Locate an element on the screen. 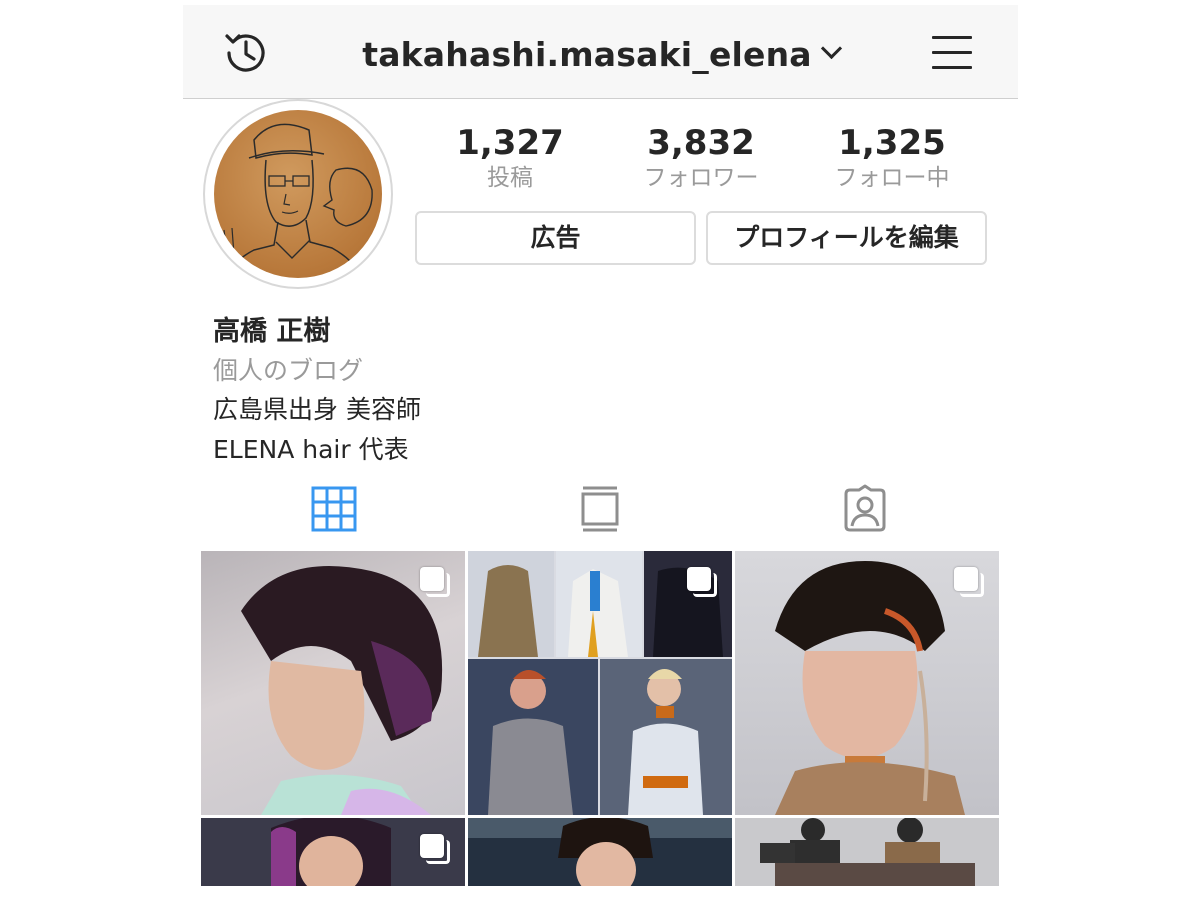 The width and height of the screenshot is (1200, 900). stat-followers: 3,832 フォロワー is located at coordinates (701, 158).